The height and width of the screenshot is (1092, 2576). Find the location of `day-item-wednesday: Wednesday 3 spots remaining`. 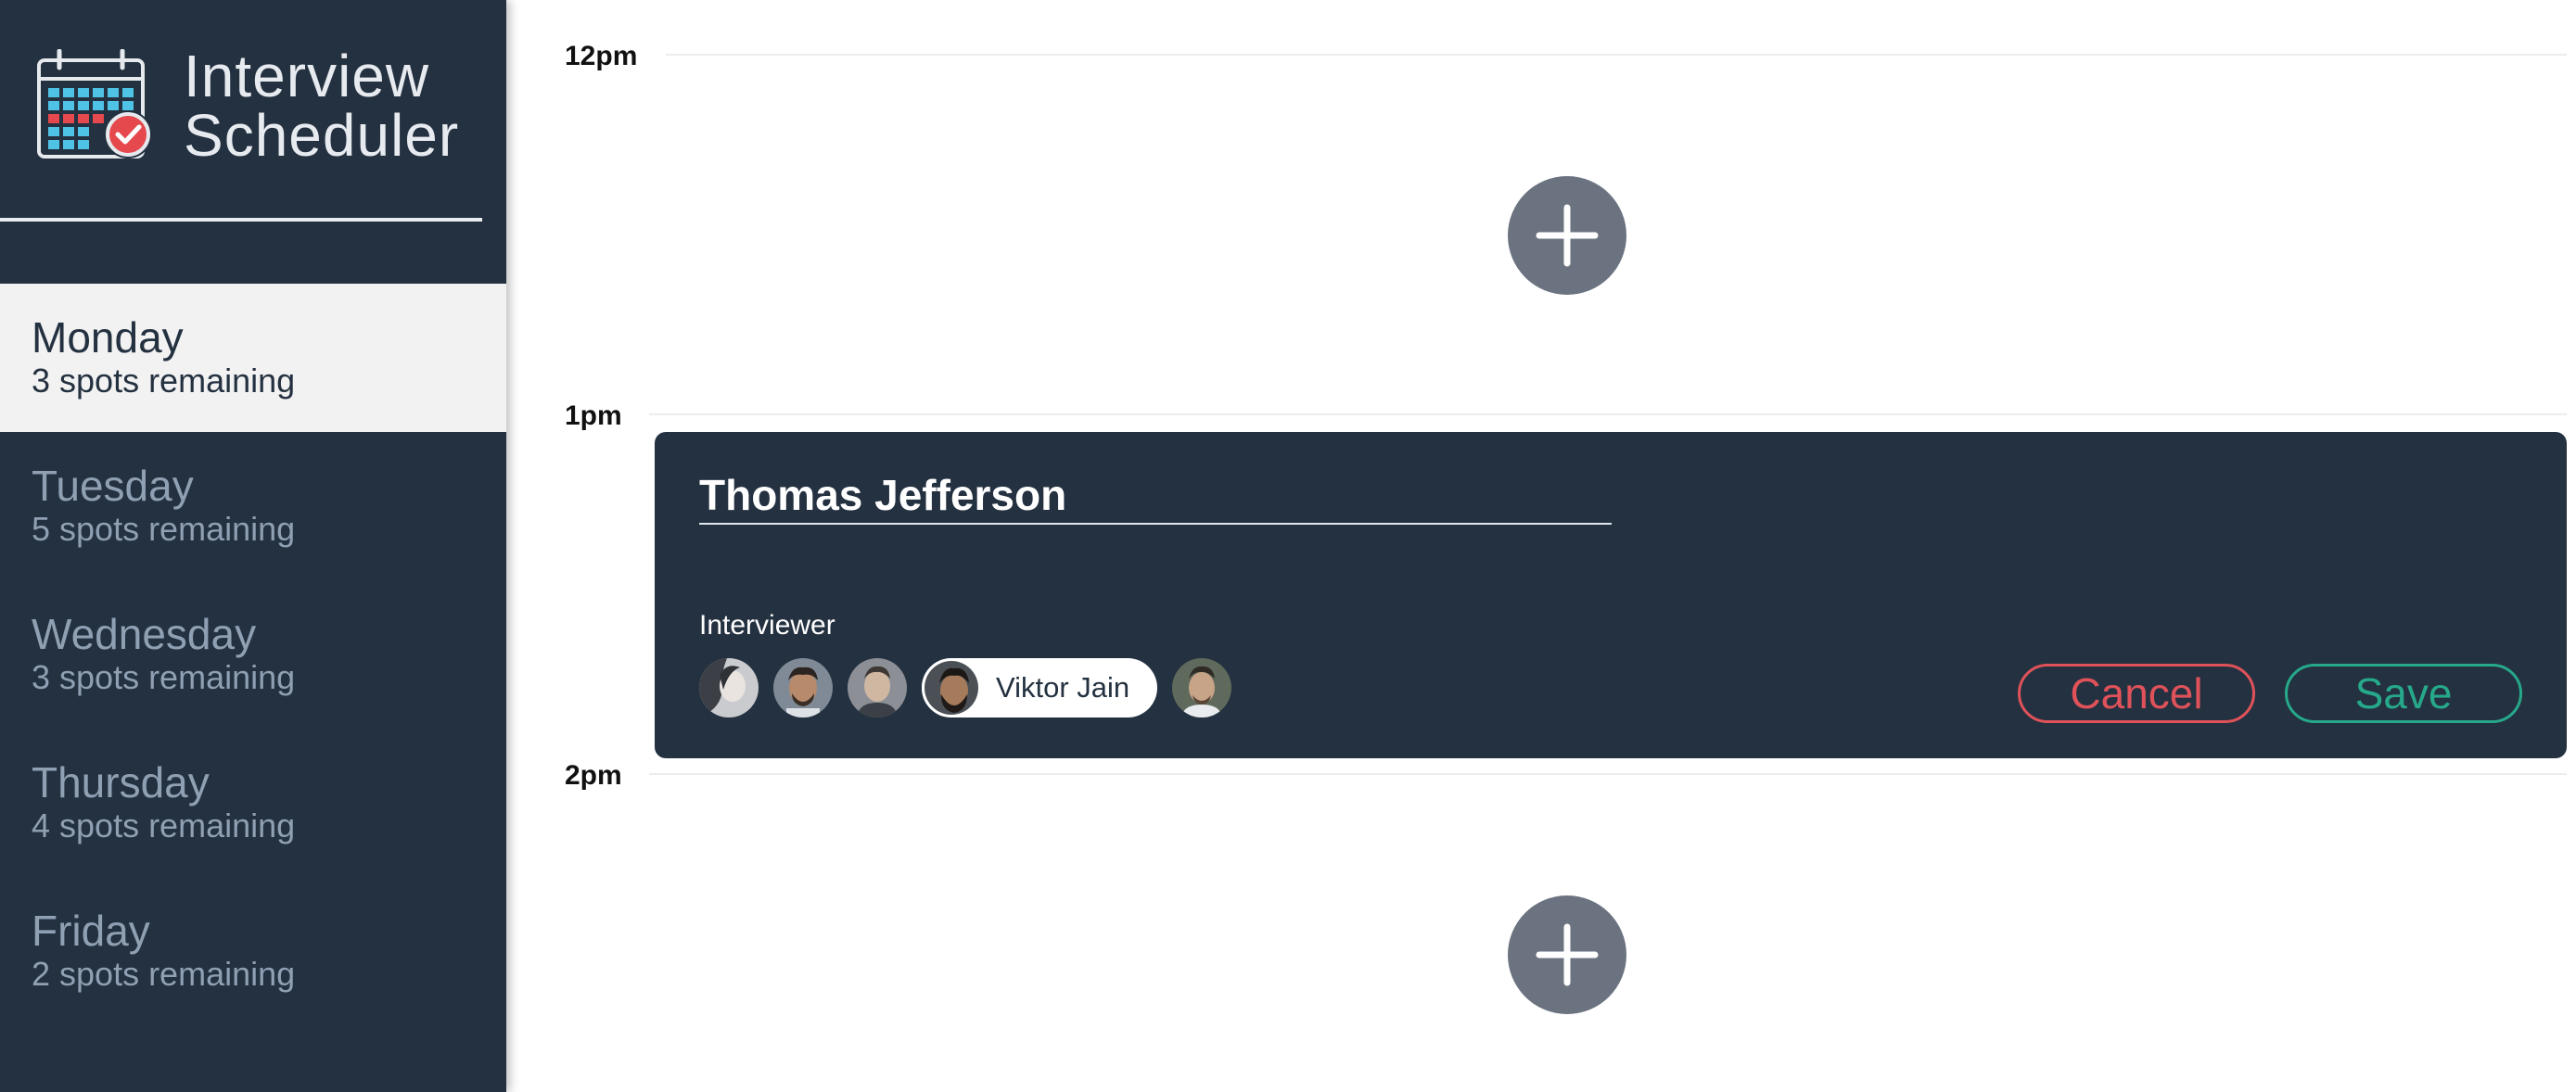

day-item-wednesday: Wednesday 3 spots remaining is located at coordinates (253, 654).